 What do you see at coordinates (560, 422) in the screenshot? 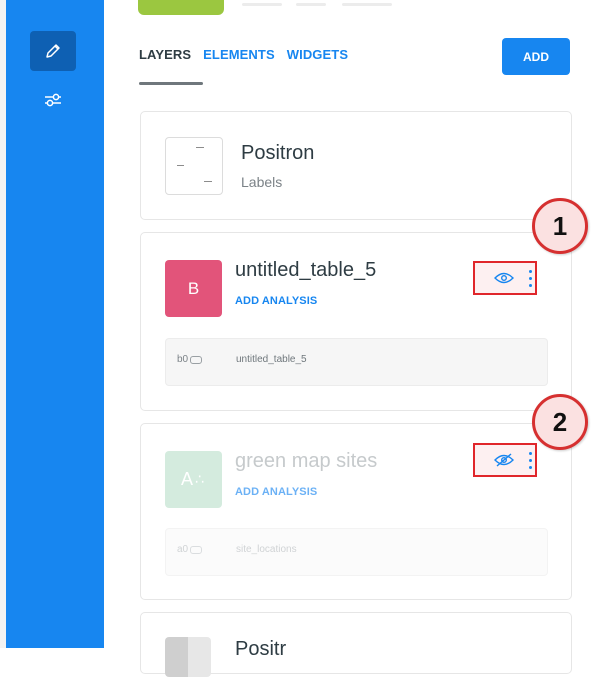
I see `callout-number: 2` at bounding box center [560, 422].